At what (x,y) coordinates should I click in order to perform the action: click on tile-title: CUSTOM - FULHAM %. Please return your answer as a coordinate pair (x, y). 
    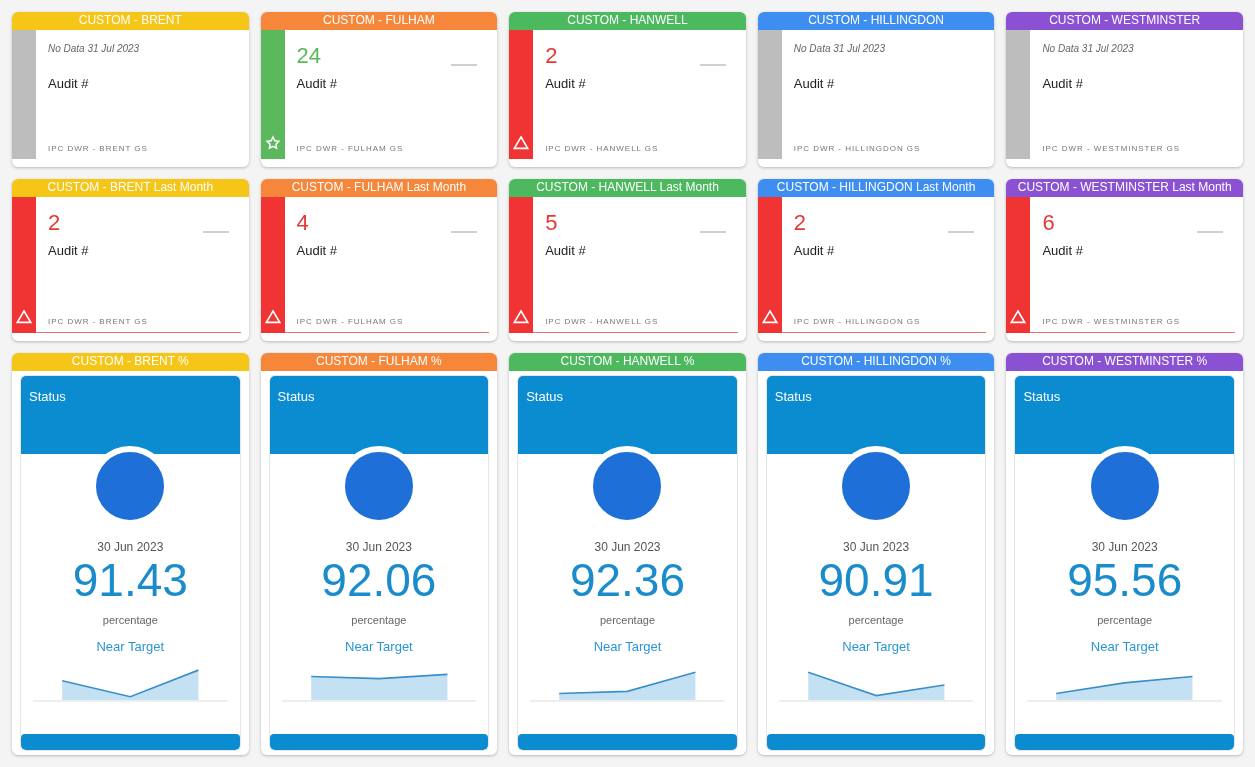
    Looking at the image, I should click on (379, 362).